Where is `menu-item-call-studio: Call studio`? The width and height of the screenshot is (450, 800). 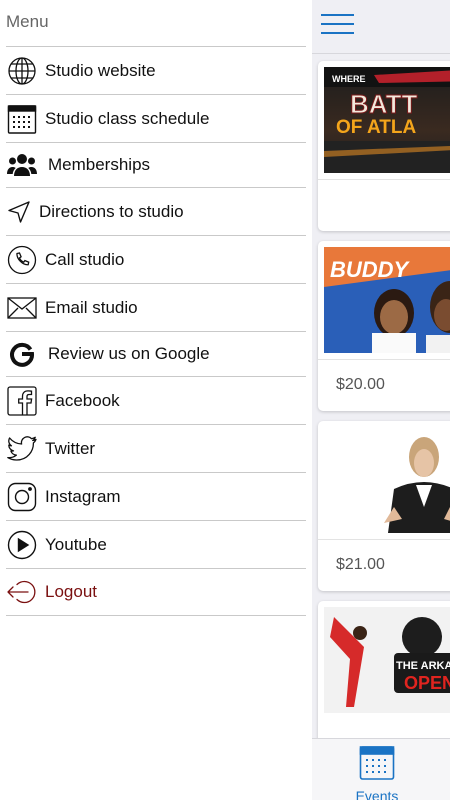 menu-item-call-studio: Call studio is located at coordinates (156, 259).